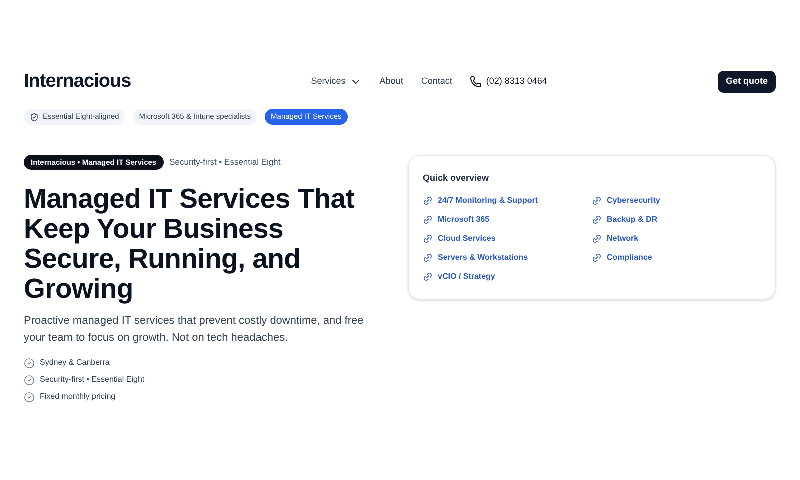 The height and width of the screenshot is (480, 800). Describe the element at coordinates (92, 380) in the screenshot. I see `feature-point: Security-first • Essential Eight` at that location.